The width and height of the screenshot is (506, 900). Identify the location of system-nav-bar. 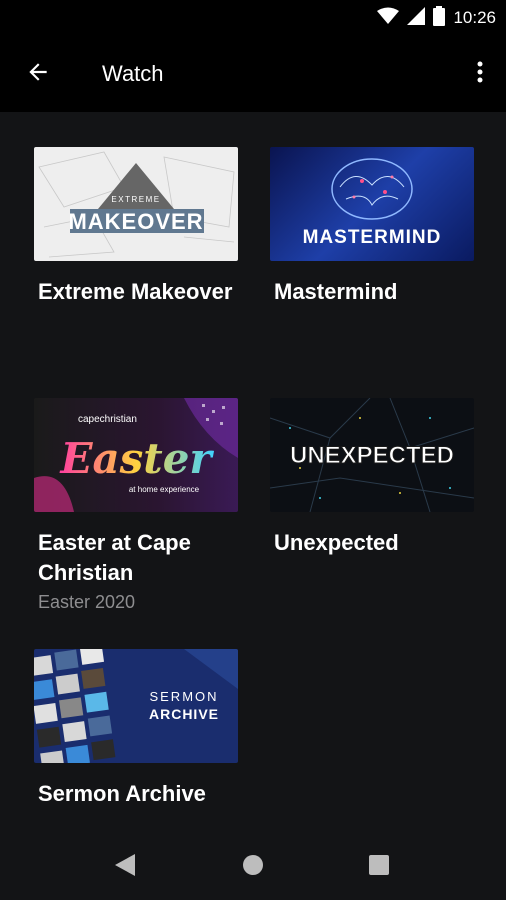
(253, 867).